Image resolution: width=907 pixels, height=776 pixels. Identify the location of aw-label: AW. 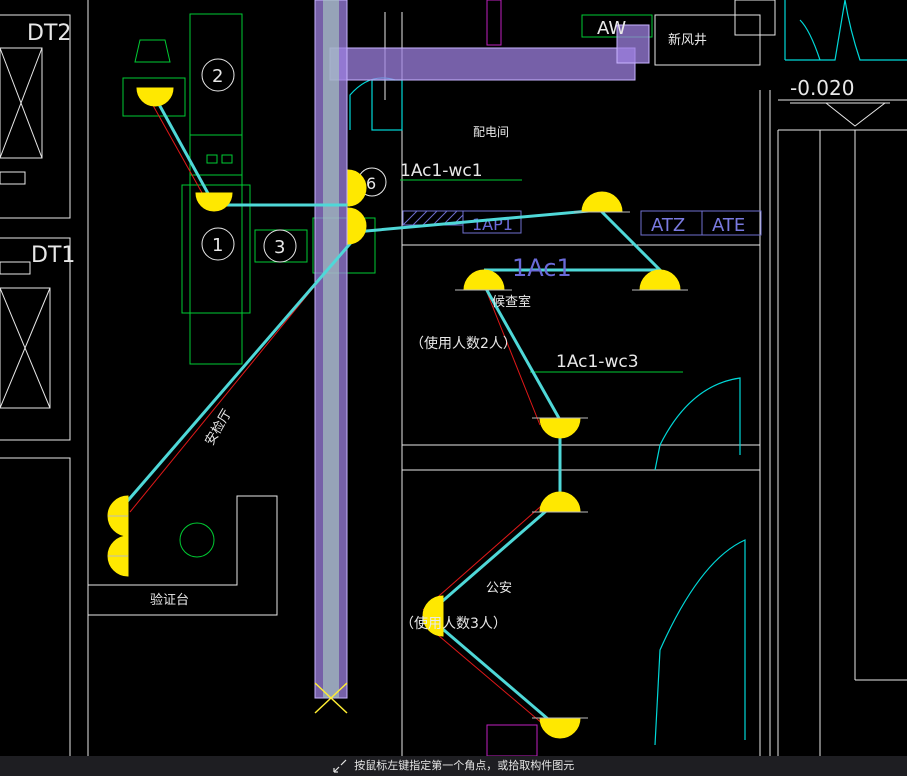
(611, 28).